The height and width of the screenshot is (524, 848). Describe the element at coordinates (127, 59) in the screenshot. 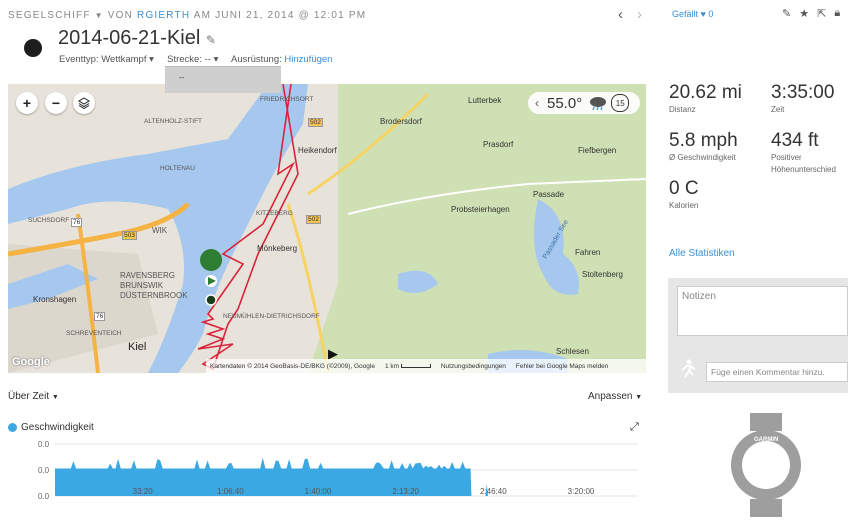

I see `event-type-select: Wettkampf ▾` at that location.